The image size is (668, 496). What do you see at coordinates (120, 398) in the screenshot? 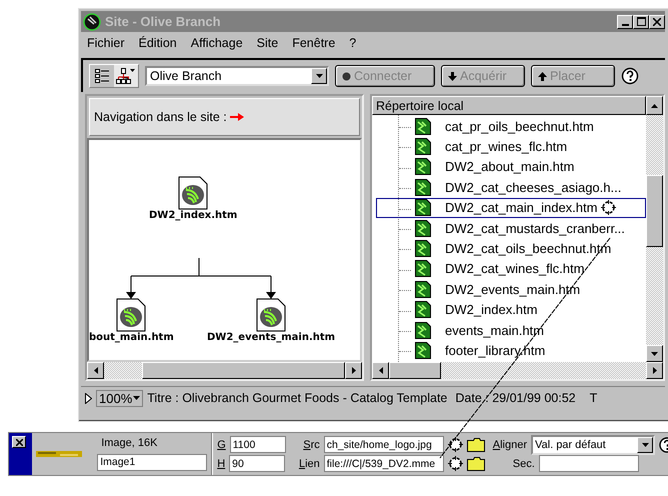
I see `zoom-dropdown: 100%` at bounding box center [120, 398].